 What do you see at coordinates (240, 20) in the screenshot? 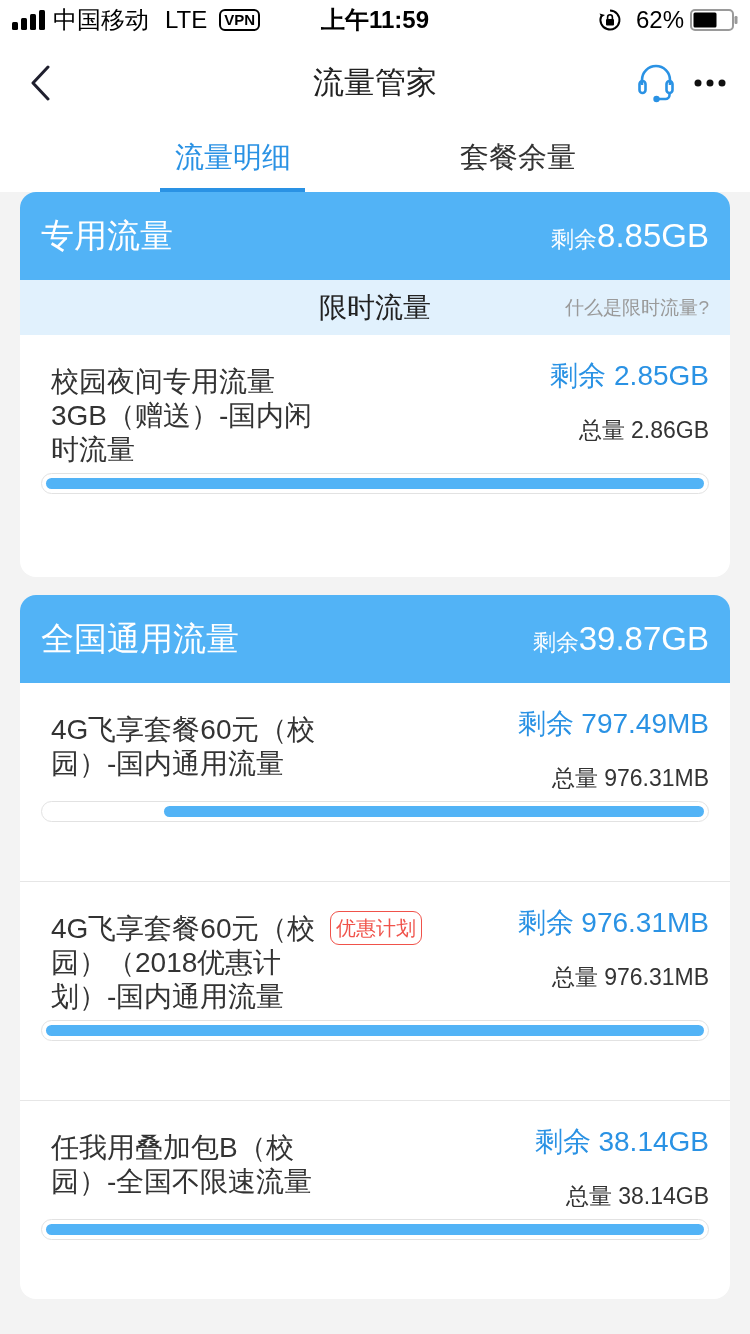
I see `vpn-indicator: VPN` at bounding box center [240, 20].